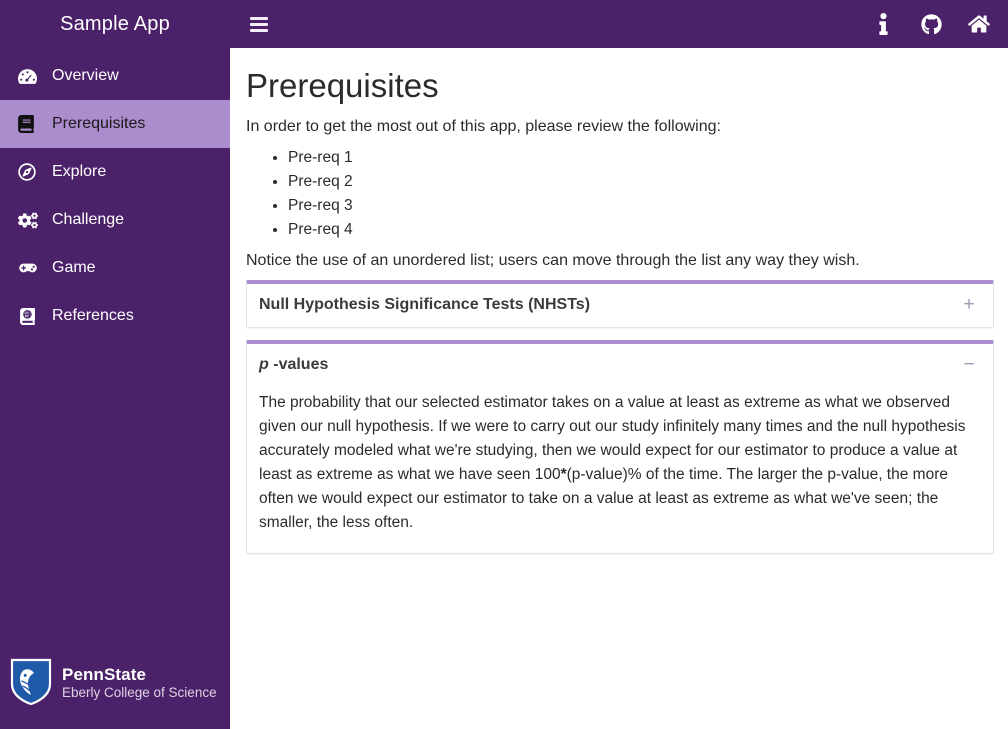 Image resolution: width=1008 pixels, height=729 pixels. What do you see at coordinates (99, 123) in the screenshot?
I see `sidebar-item-label: Prerequisites` at bounding box center [99, 123].